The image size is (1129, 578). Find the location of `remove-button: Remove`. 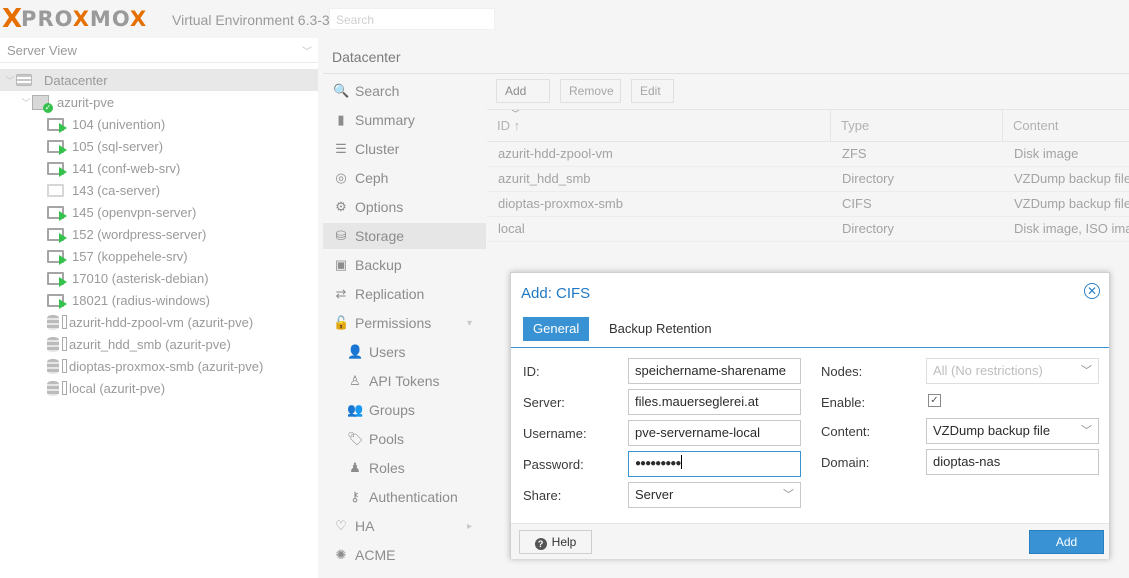

remove-button: Remove is located at coordinates (590, 91).